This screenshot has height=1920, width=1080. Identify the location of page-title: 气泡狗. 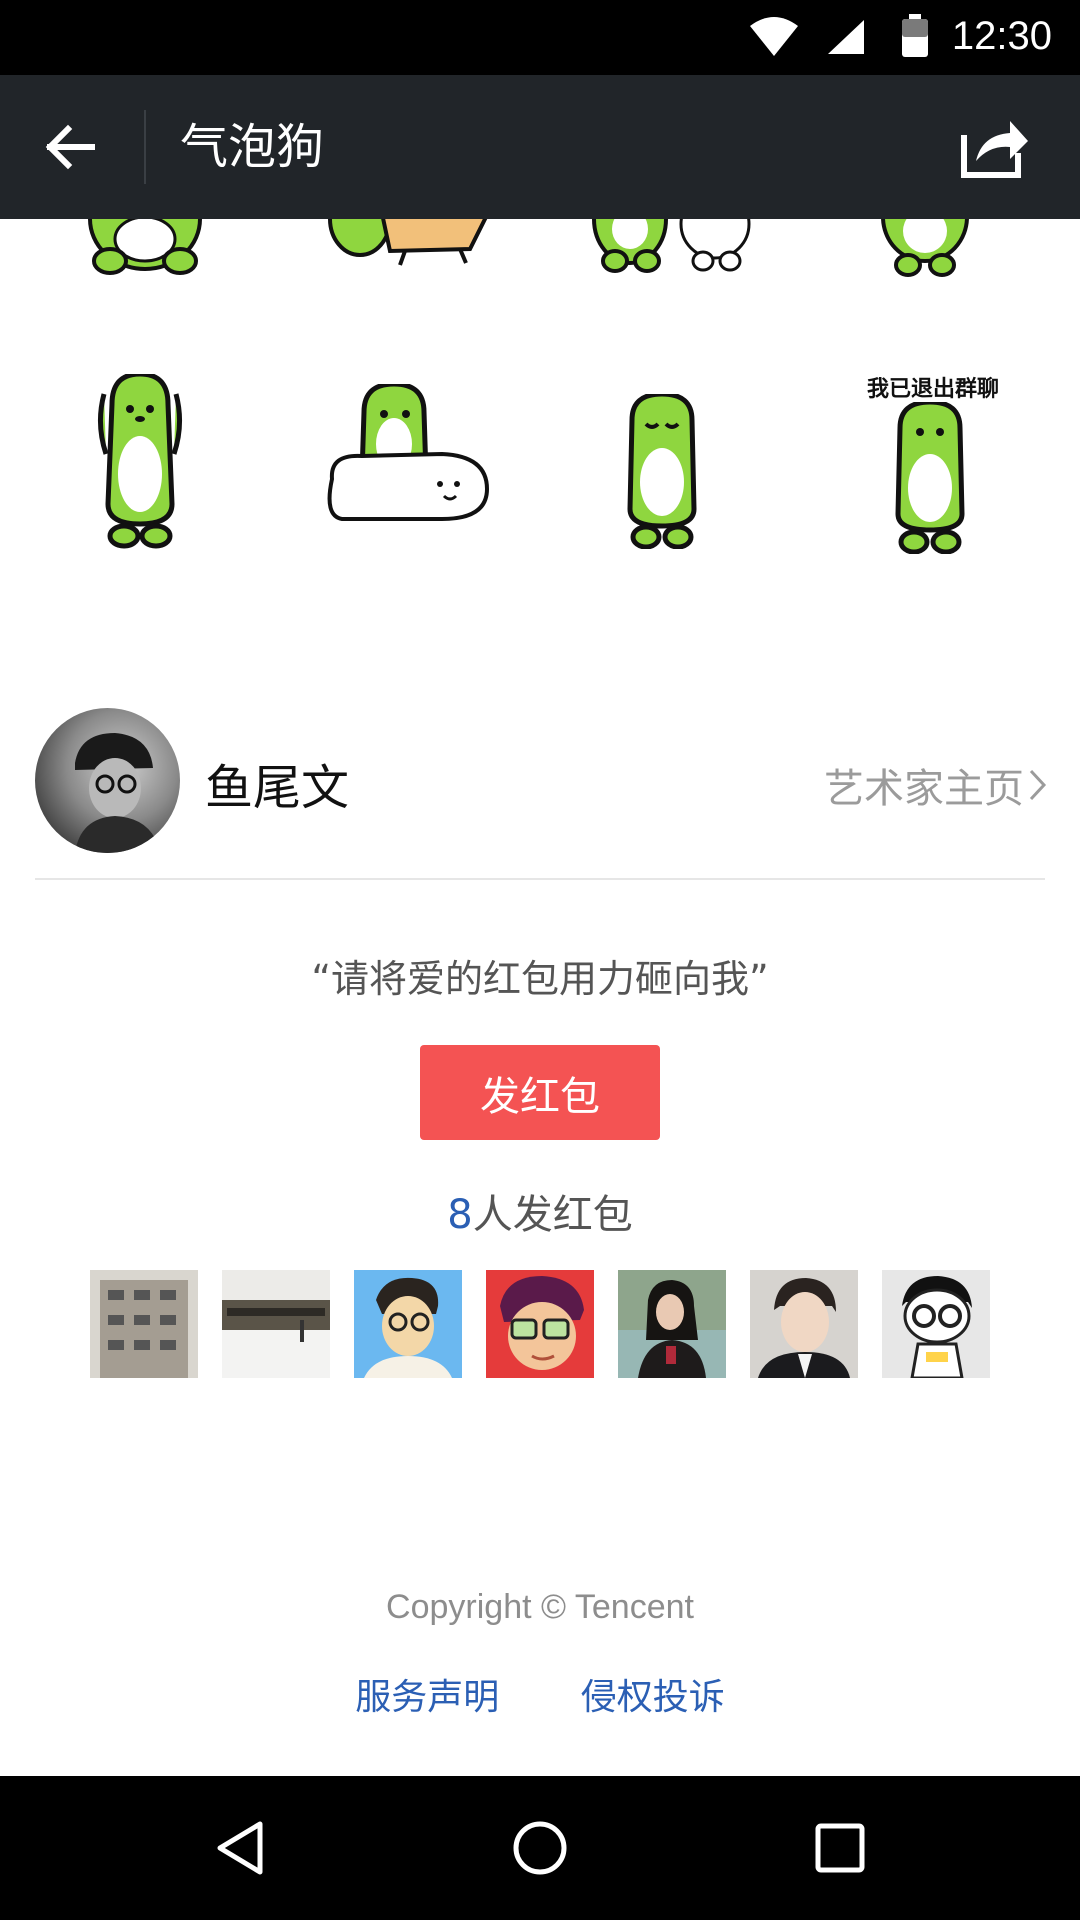
(252, 147).